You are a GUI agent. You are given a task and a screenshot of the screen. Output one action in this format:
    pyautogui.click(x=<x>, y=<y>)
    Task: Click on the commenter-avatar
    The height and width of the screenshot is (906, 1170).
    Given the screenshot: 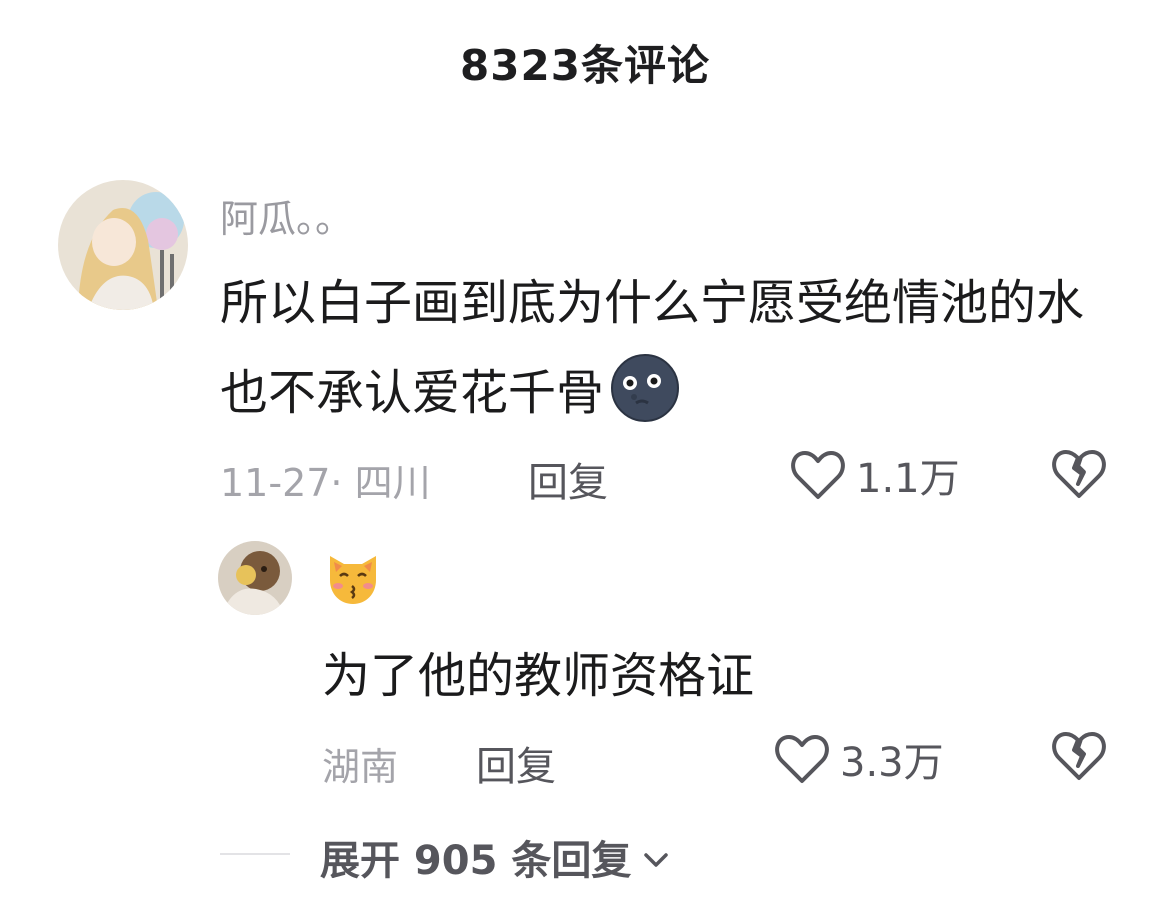 What is the action you would take?
    pyautogui.click(x=123, y=245)
    